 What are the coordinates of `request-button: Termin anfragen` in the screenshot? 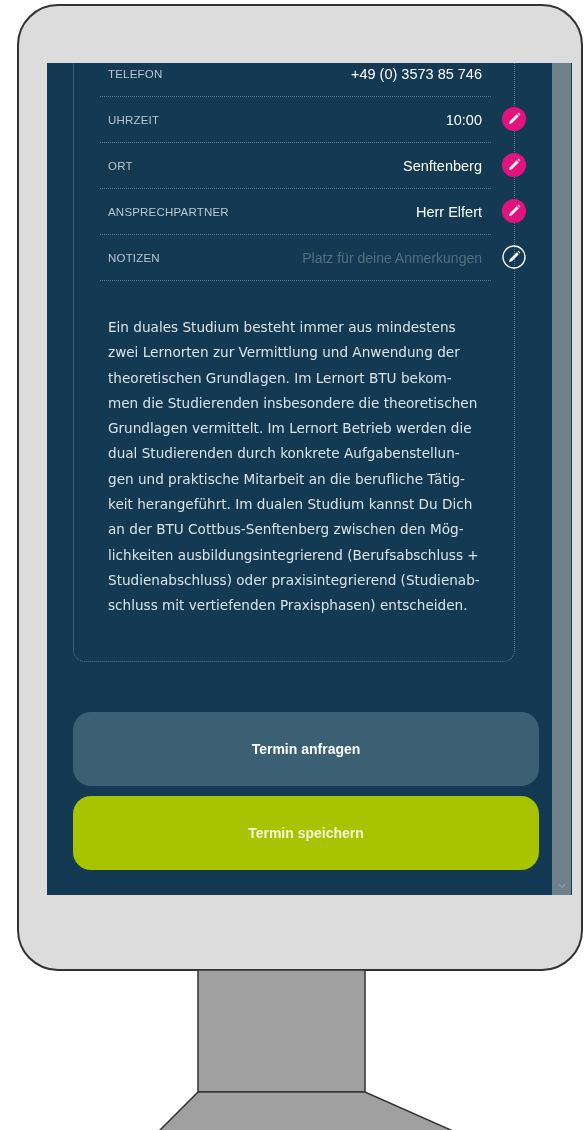 It's located at (306, 748).